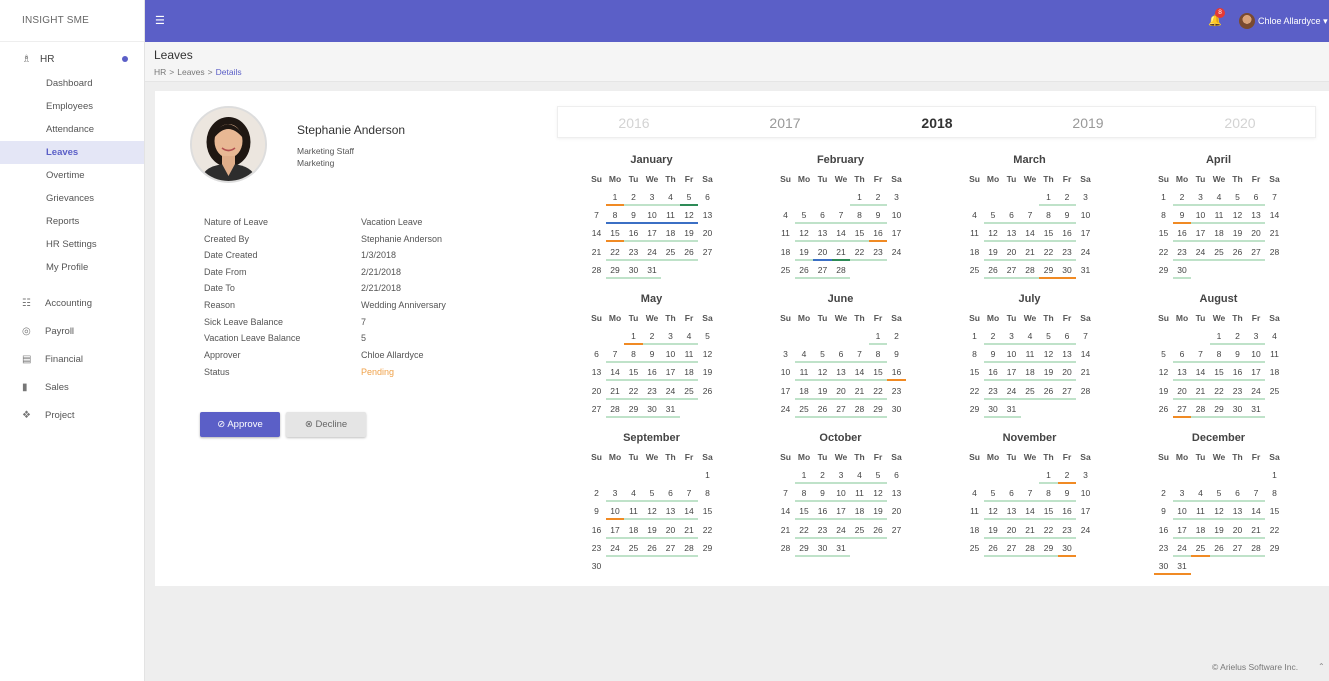  I want to click on calendar-day: 7, so click(615, 354).